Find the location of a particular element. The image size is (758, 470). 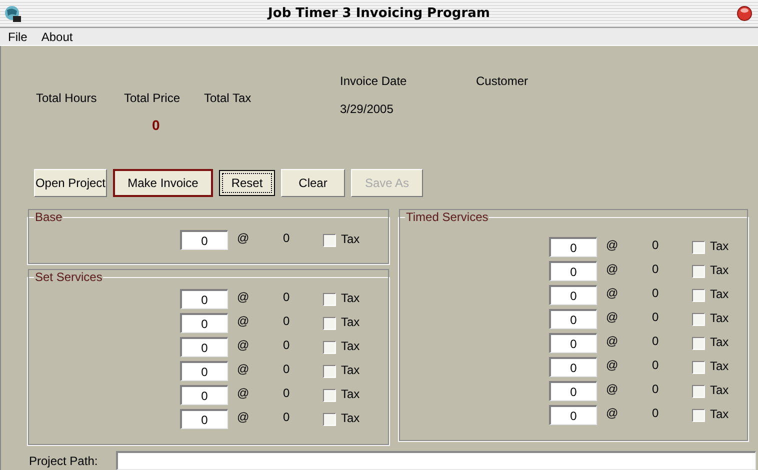

button: Open Project is located at coordinates (70, 183).